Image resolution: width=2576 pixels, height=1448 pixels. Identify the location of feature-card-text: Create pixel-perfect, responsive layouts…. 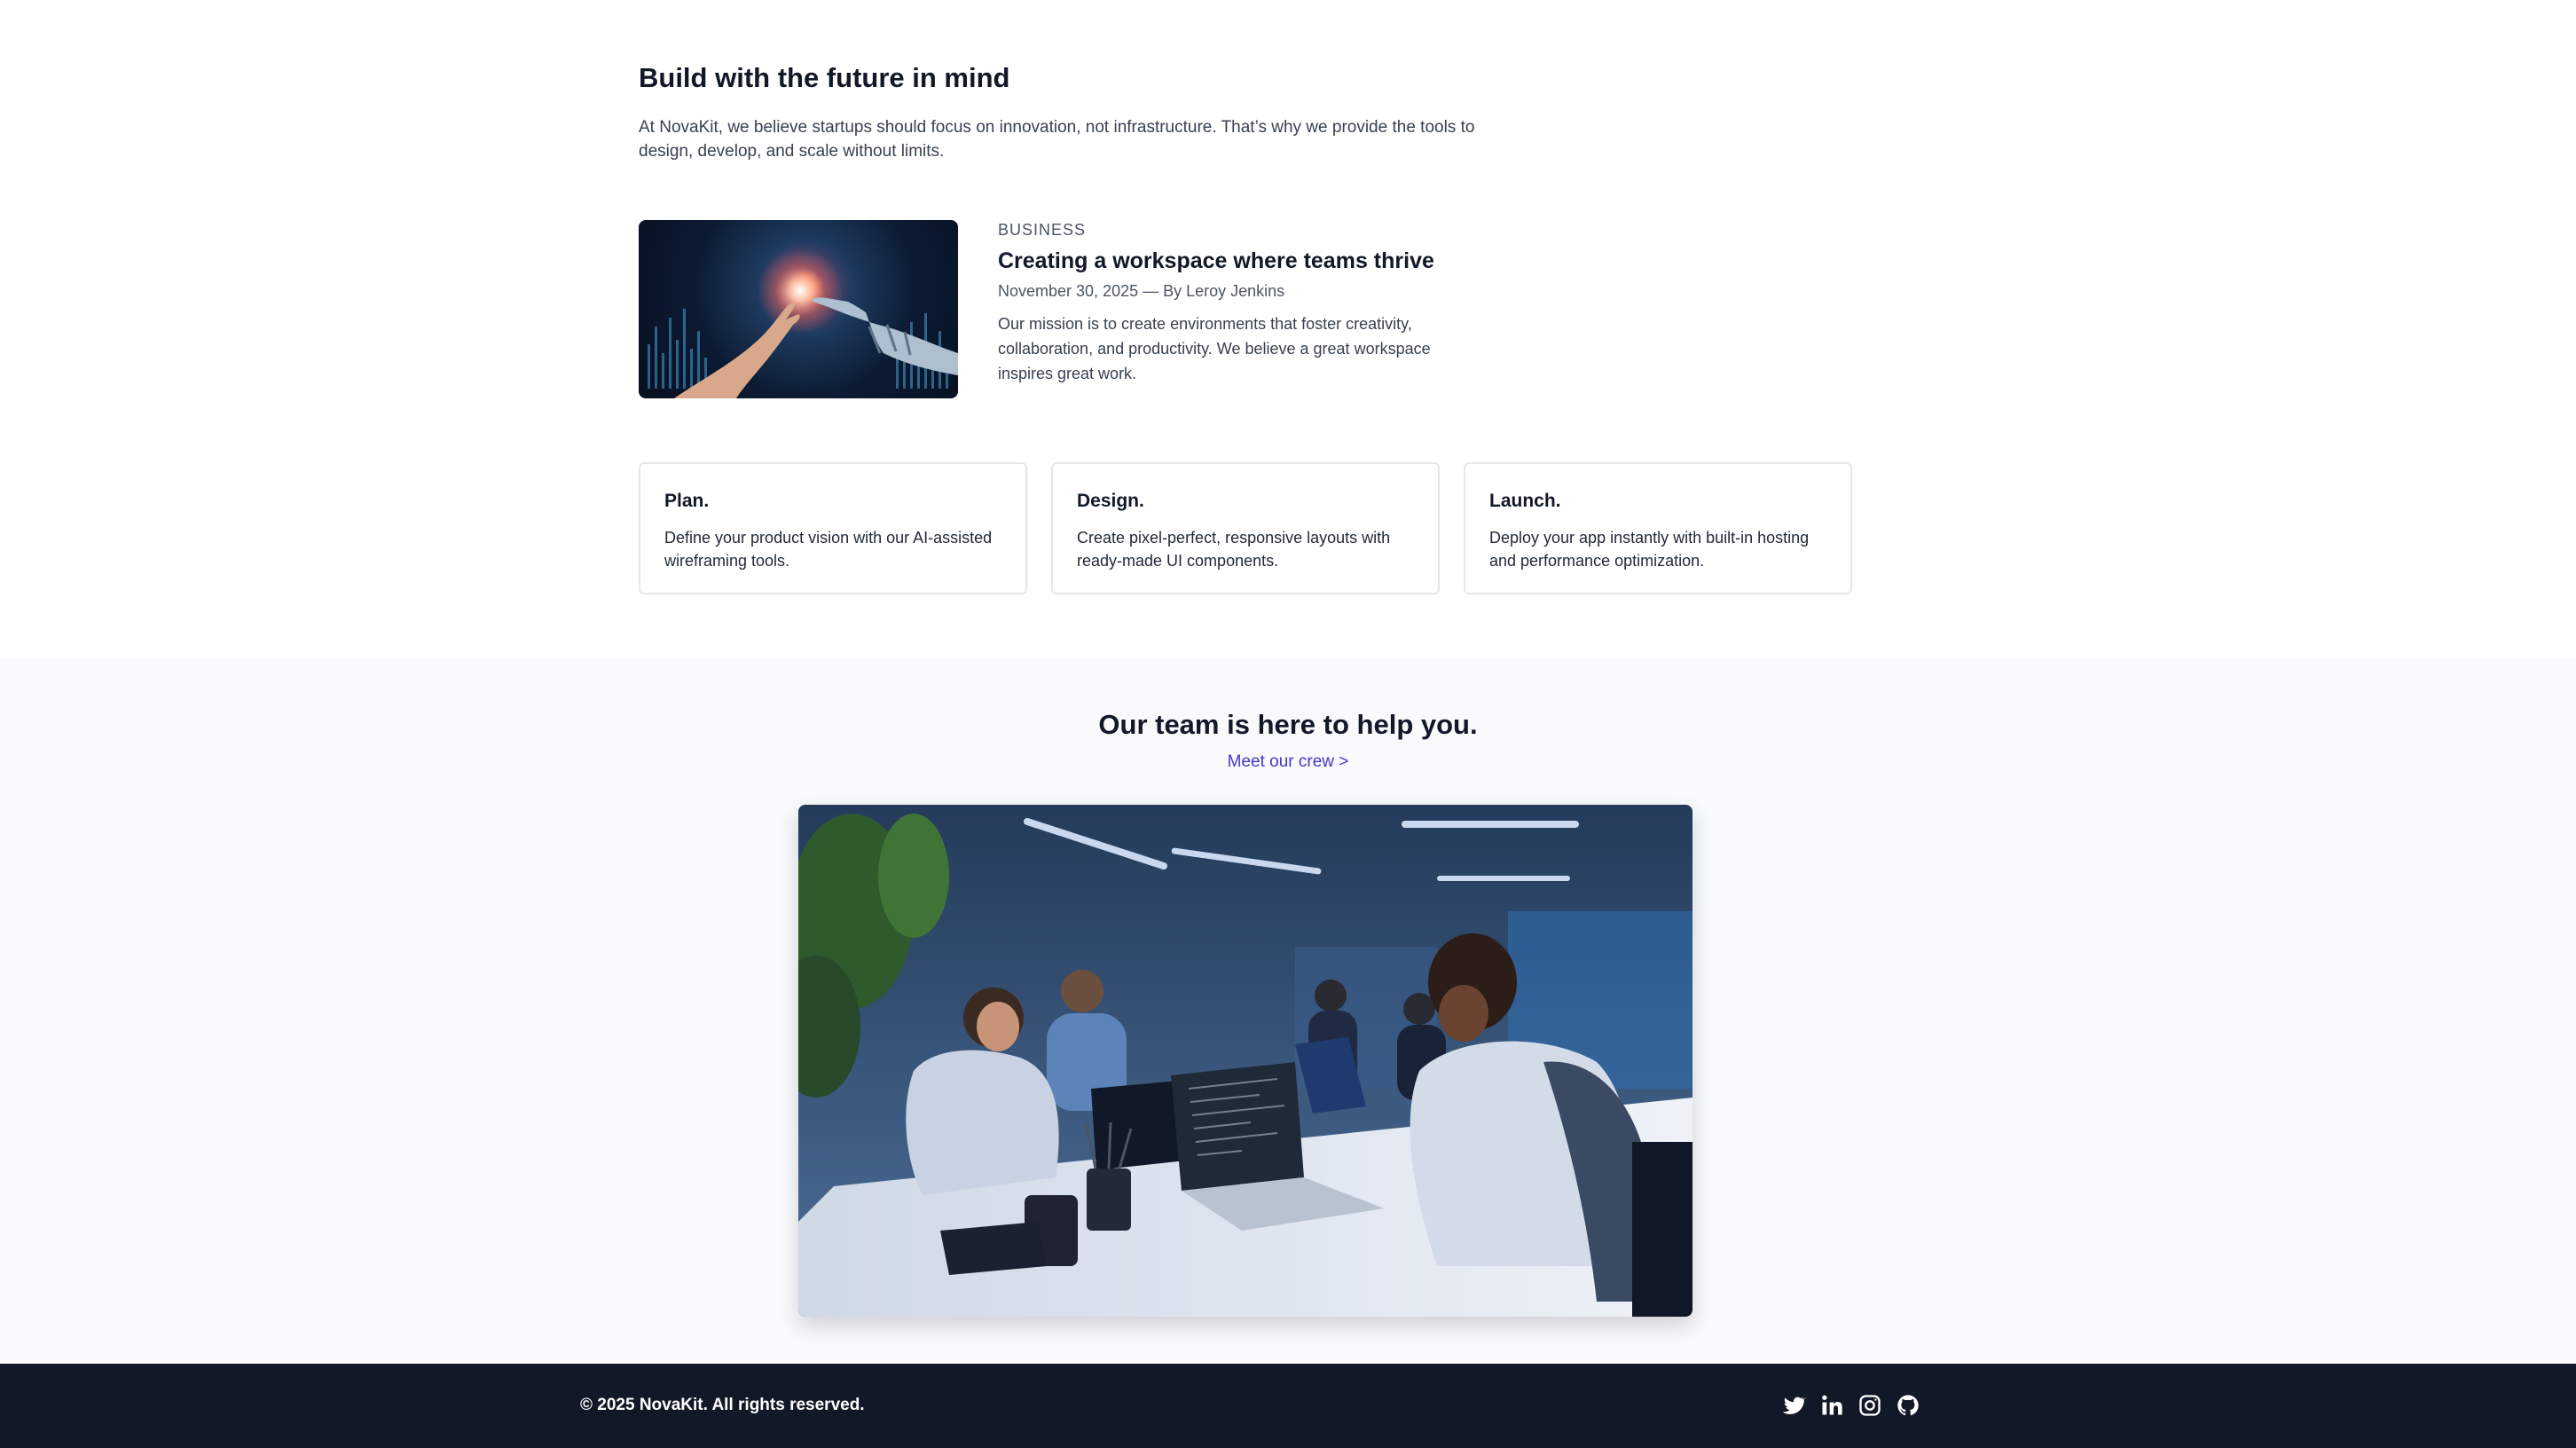
(1234, 549).